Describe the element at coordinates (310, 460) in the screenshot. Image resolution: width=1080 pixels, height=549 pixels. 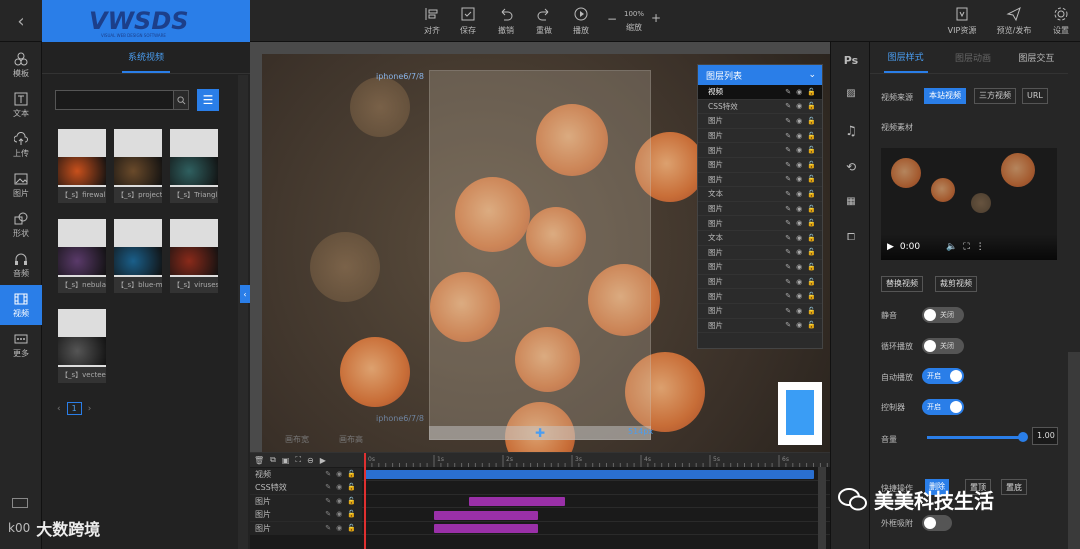
I see `minus-circle-icon: ⊖` at that location.